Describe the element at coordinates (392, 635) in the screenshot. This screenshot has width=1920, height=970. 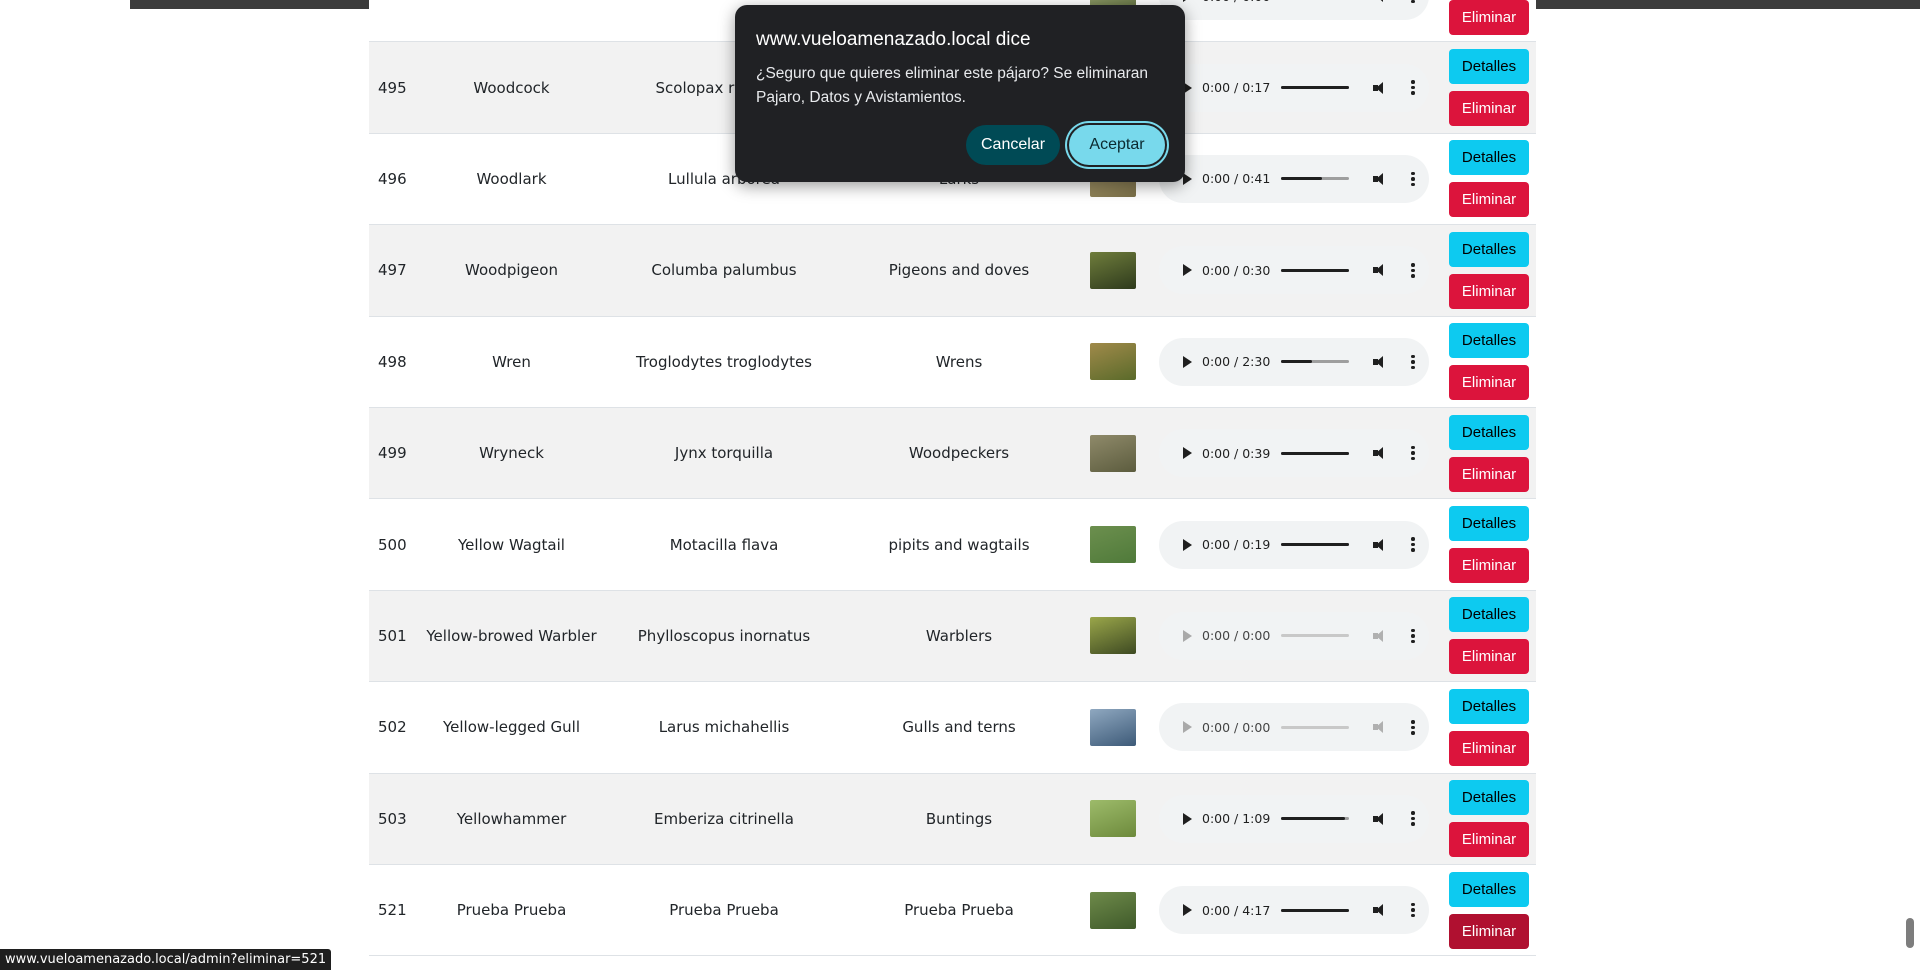
I see `bird-id: 501` at that location.